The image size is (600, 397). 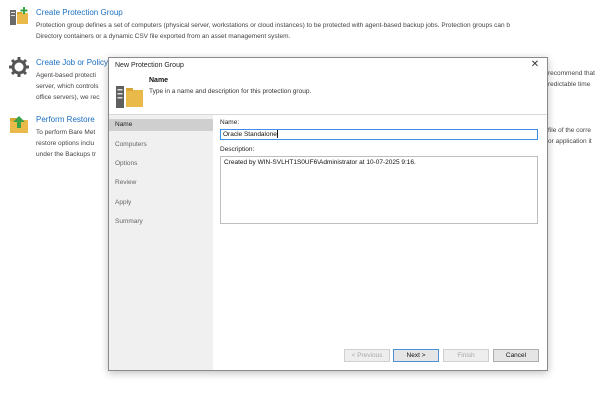 What do you see at coordinates (466, 355) in the screenshot?
I see `finish-button: Finish` at bounding box center [466, 355].